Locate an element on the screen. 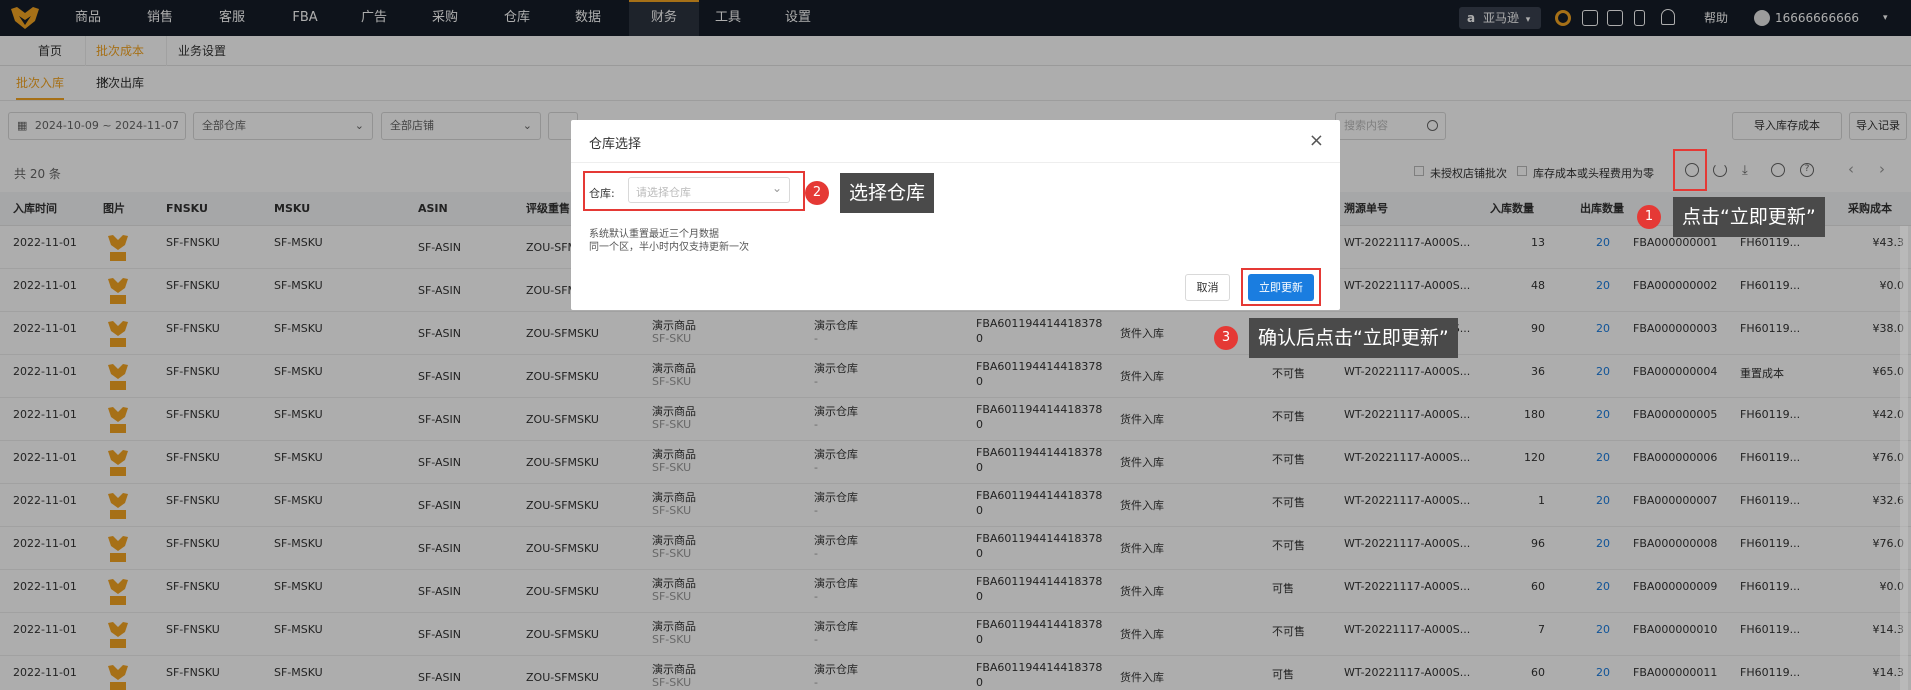  history-icon-highlight is located at coordinates (1690, 170).